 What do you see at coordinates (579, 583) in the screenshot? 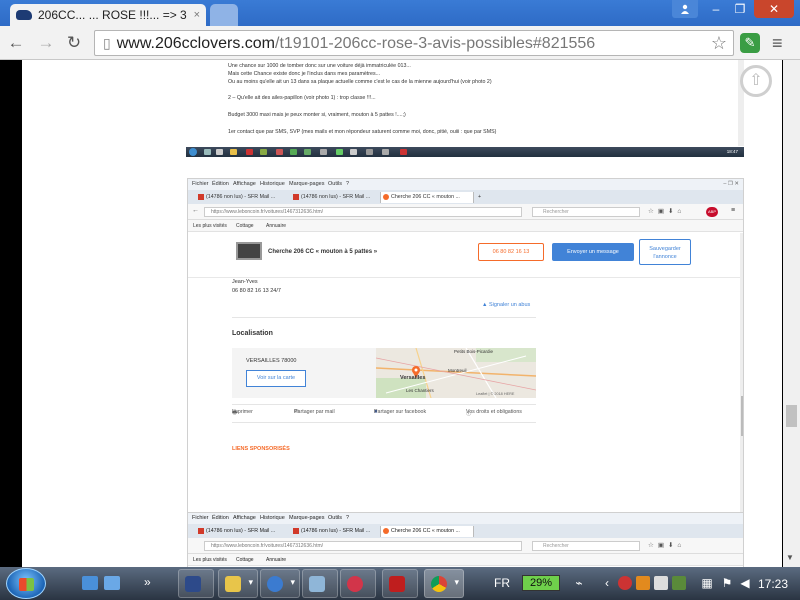
I see `power-plug-icon: ⌁` at bounding box center [579, 583].